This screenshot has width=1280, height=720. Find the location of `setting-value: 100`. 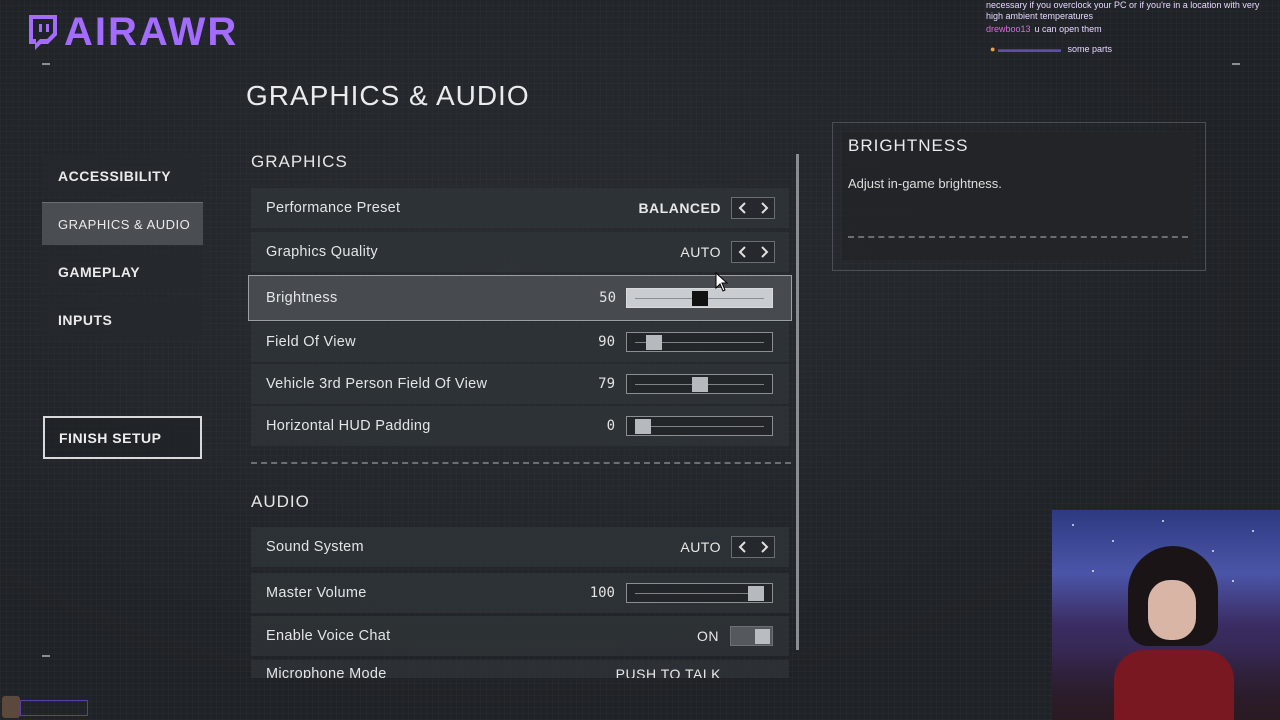

setting-value: 100 is located at coordinates (602, 593).